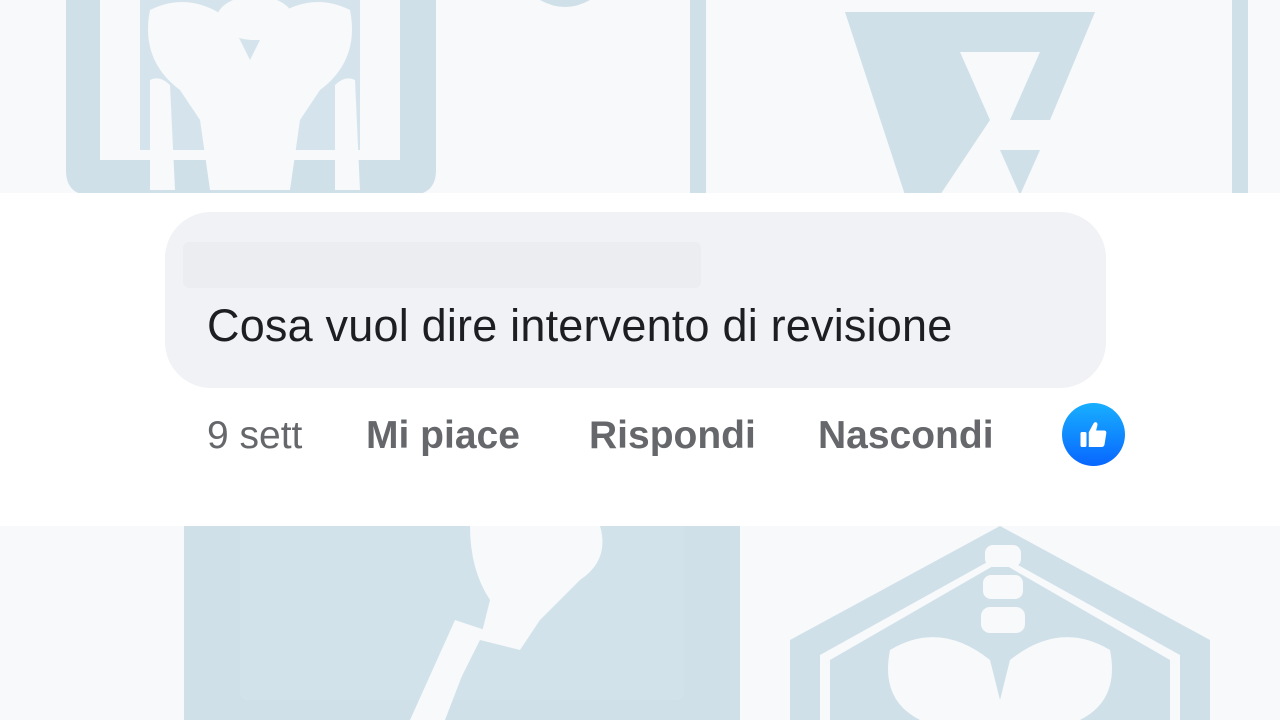  Describe the element at coordinates (443, 436) in the screenshot. I see `like-button: Mi piace` at that location.